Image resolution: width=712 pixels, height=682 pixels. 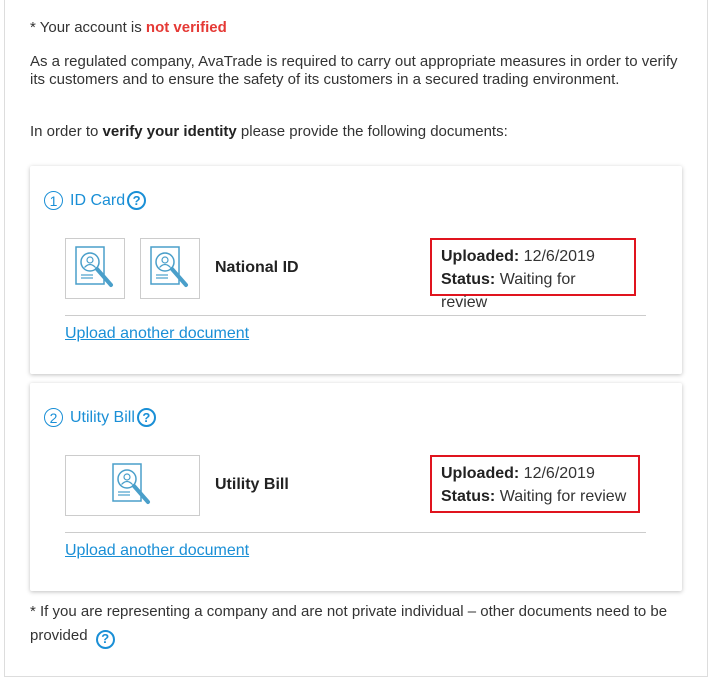 I want to click on id-card-title: 1 ID Card ?, so click(x=95, y=200).